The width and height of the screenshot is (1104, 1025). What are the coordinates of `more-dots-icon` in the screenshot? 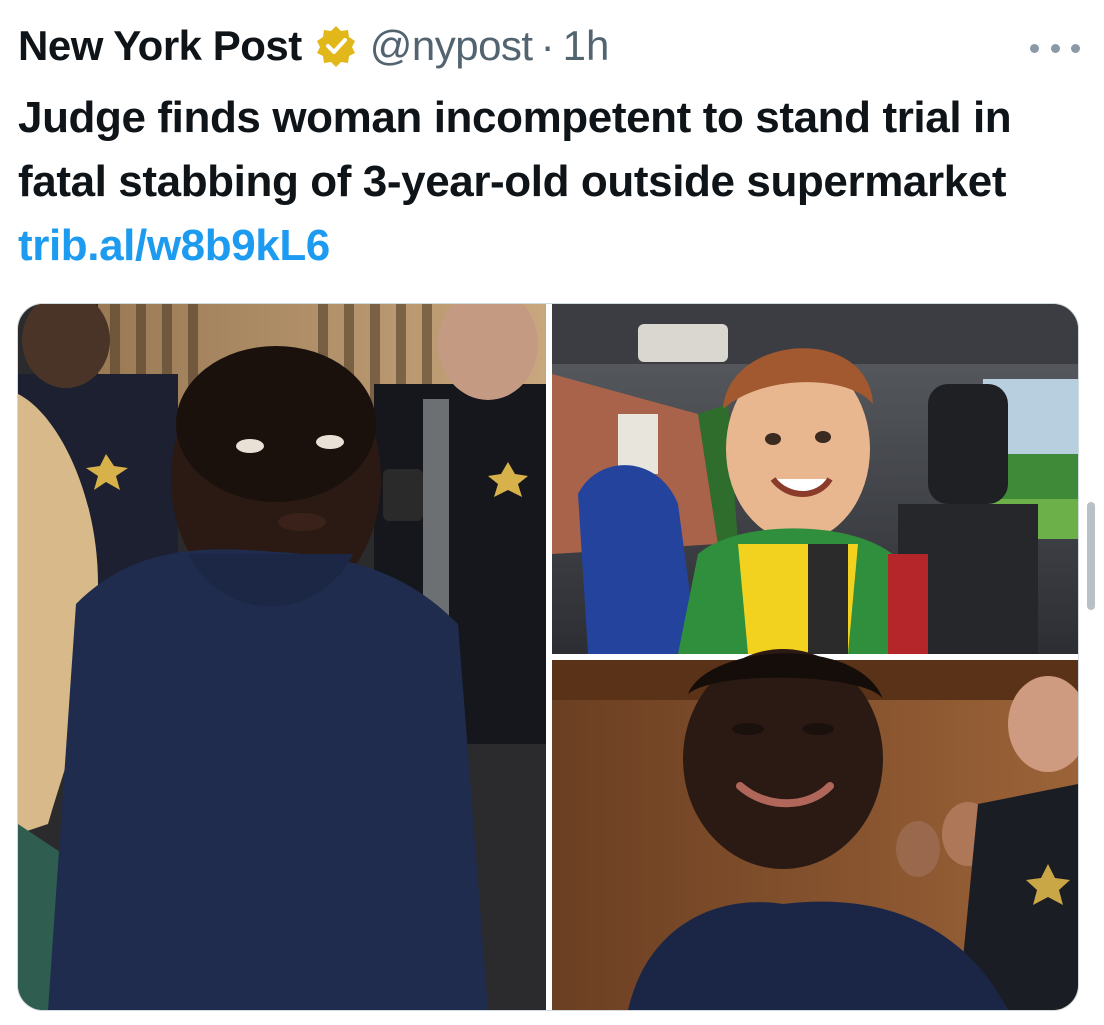 It's located at (1055, 48).